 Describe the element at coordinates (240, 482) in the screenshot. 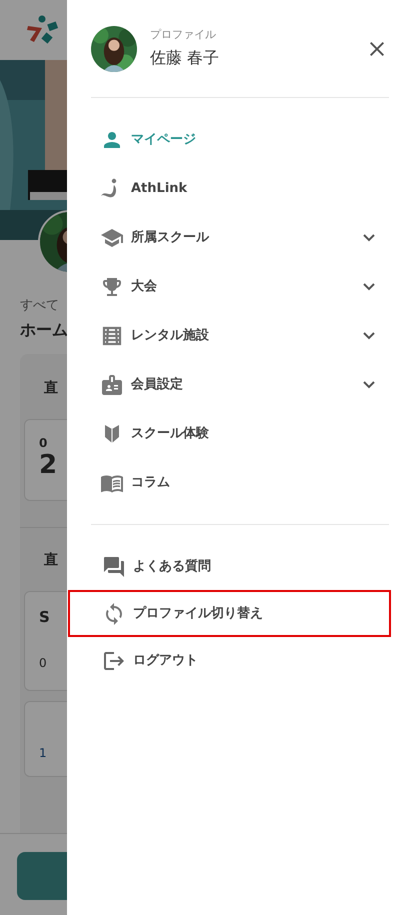

I see `menu-item: コラム` at that location.